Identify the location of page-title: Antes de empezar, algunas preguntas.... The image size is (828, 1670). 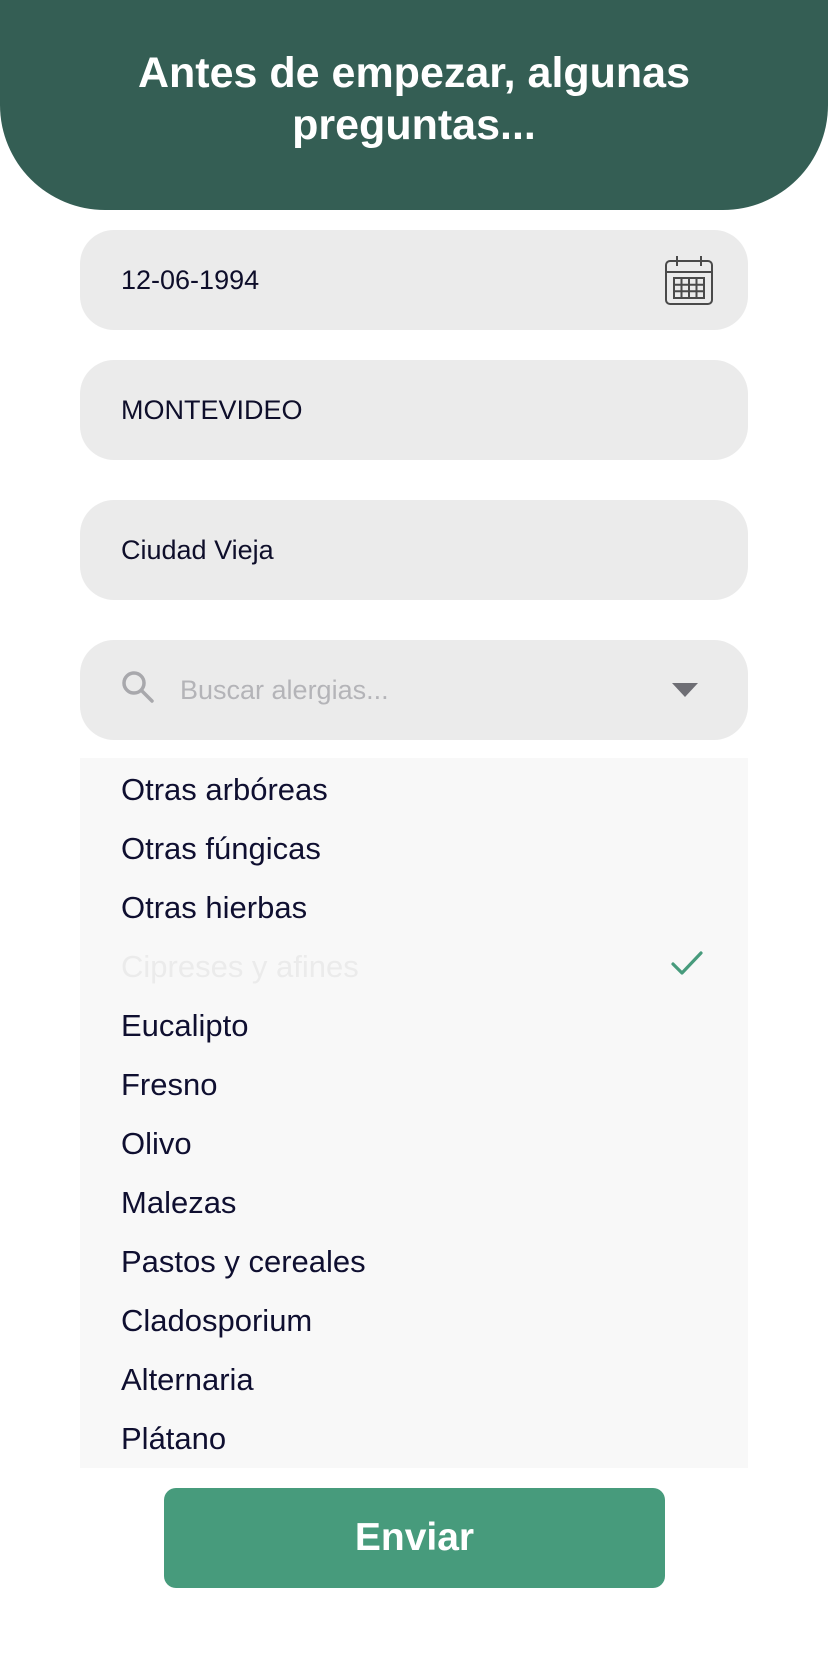
(414, 99).